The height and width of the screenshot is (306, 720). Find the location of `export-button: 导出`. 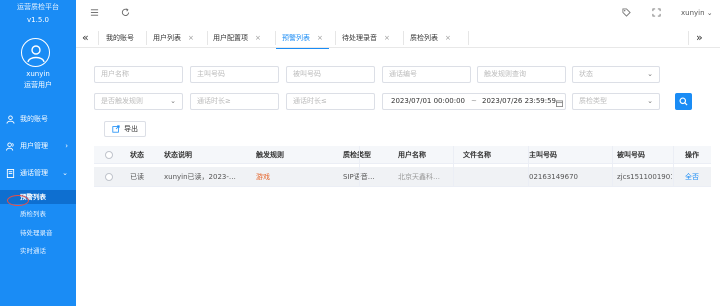

export-button: 导出 is located at coordinates (125, 129).